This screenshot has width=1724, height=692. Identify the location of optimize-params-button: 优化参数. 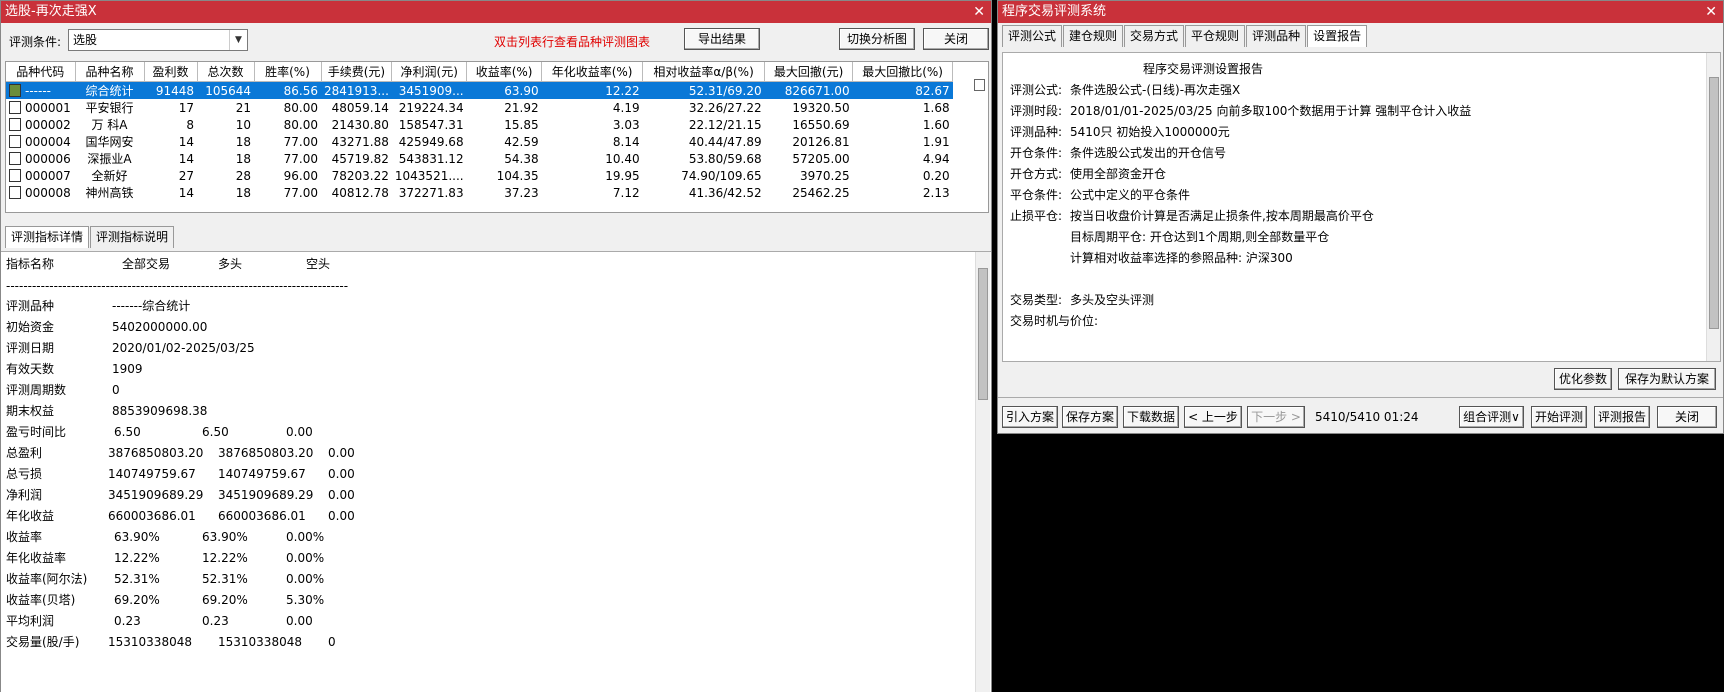
(1583, 379).